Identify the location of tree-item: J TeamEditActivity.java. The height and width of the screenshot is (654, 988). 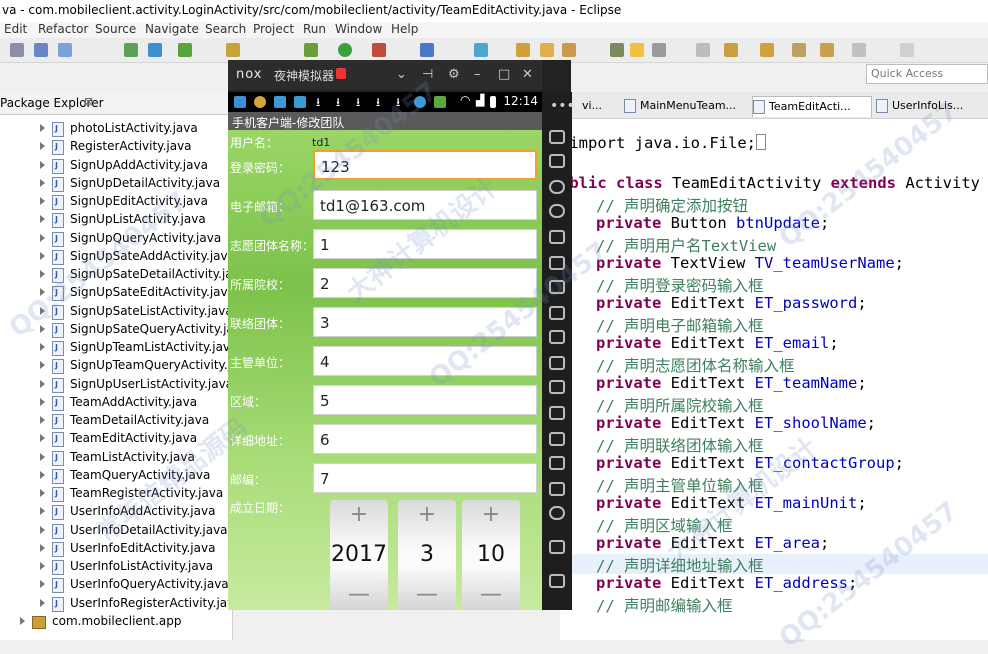
(116, 439).